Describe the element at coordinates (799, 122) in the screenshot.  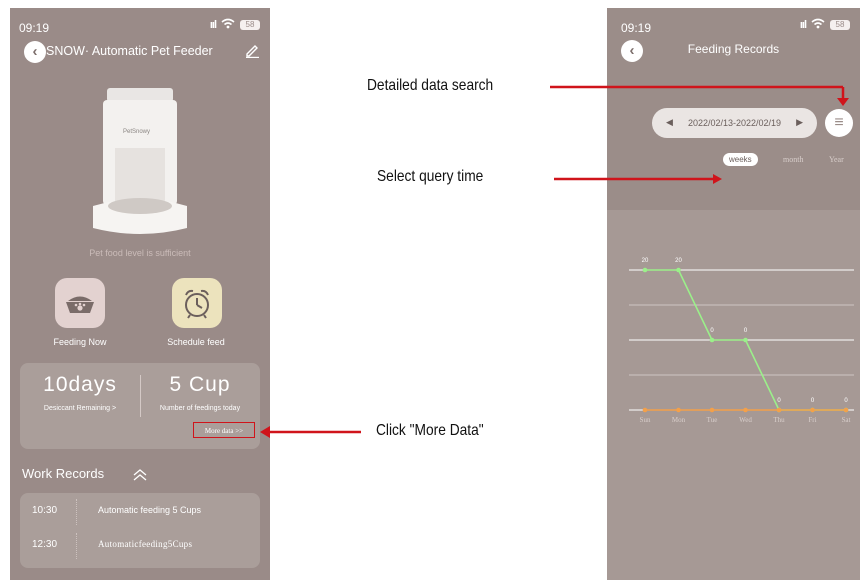
I see `next-week-icon: ▶` at that location.